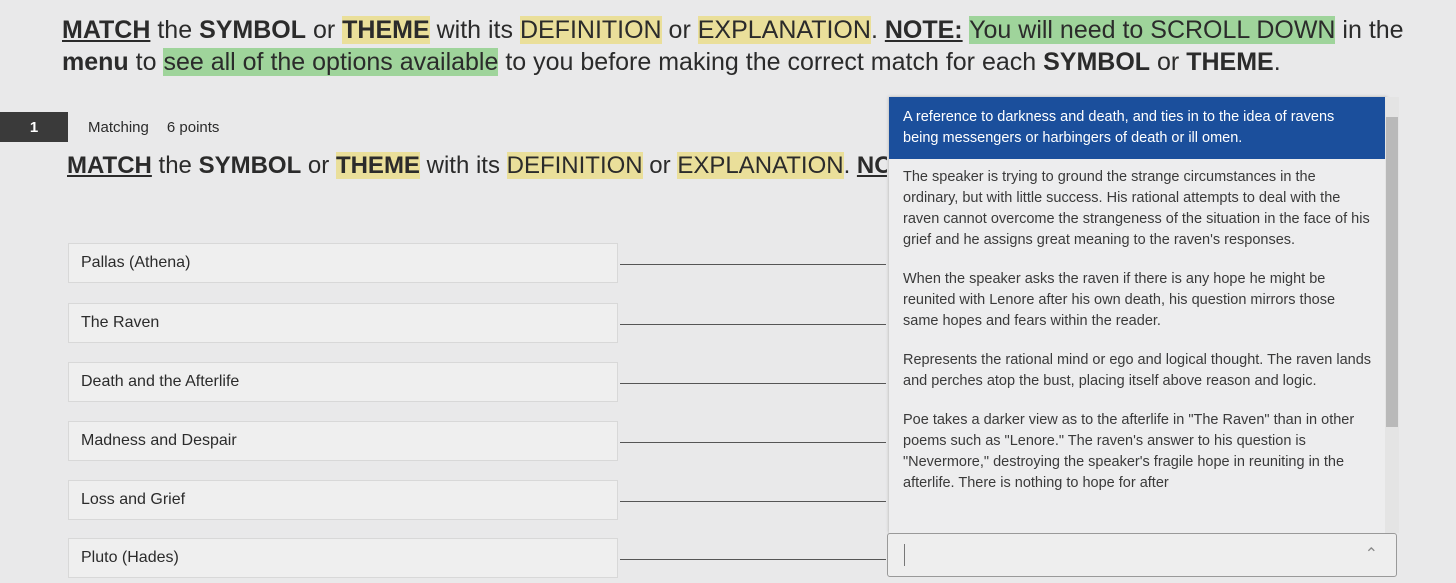  Describe the element at coordinates (118, 127) in the screenshot. I see `question-type: Matching` at that location.